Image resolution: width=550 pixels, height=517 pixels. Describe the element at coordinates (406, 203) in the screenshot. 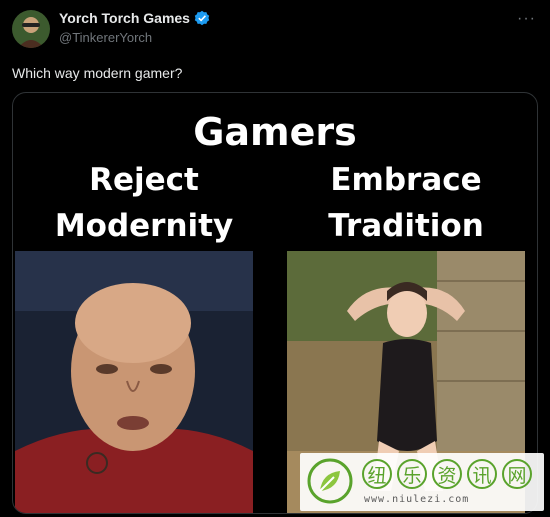

I see `right-caption: Embrace Tradition` at that location.